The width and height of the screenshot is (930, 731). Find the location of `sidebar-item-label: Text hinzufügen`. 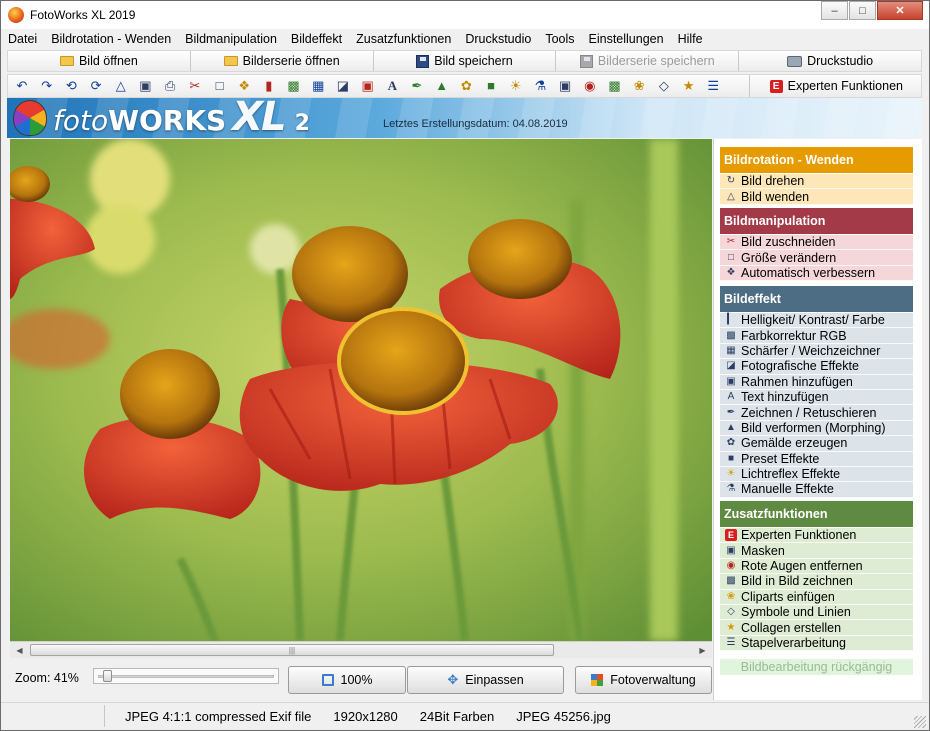

sidebar-item-label: Text hinzufügen is located at coordinates (785, 397).